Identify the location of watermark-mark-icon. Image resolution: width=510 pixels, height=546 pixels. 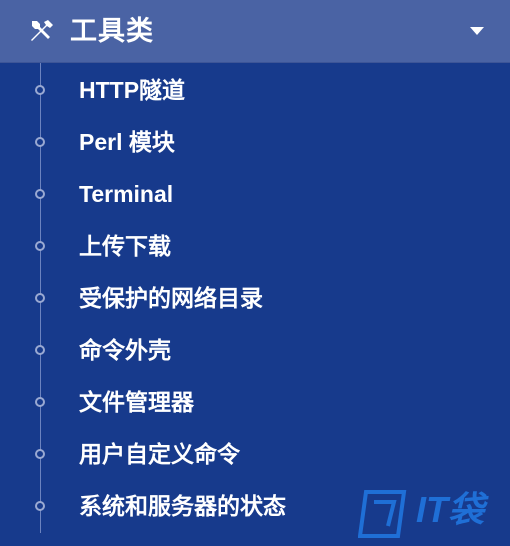
(382, 514).